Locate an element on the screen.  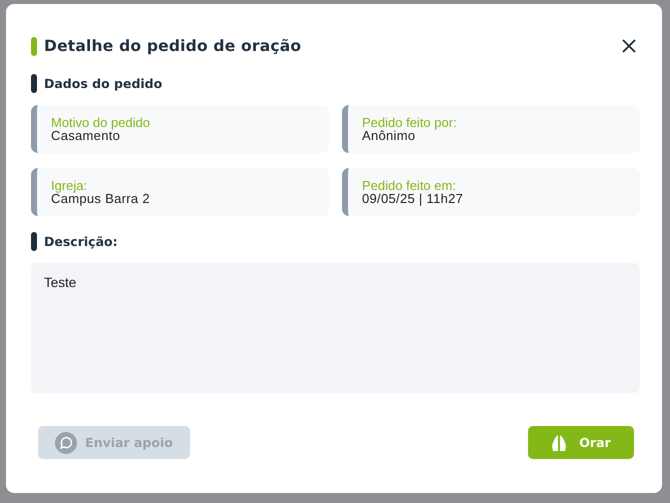
section-heading: Dados do pedido is located at coordinates (103, 83).